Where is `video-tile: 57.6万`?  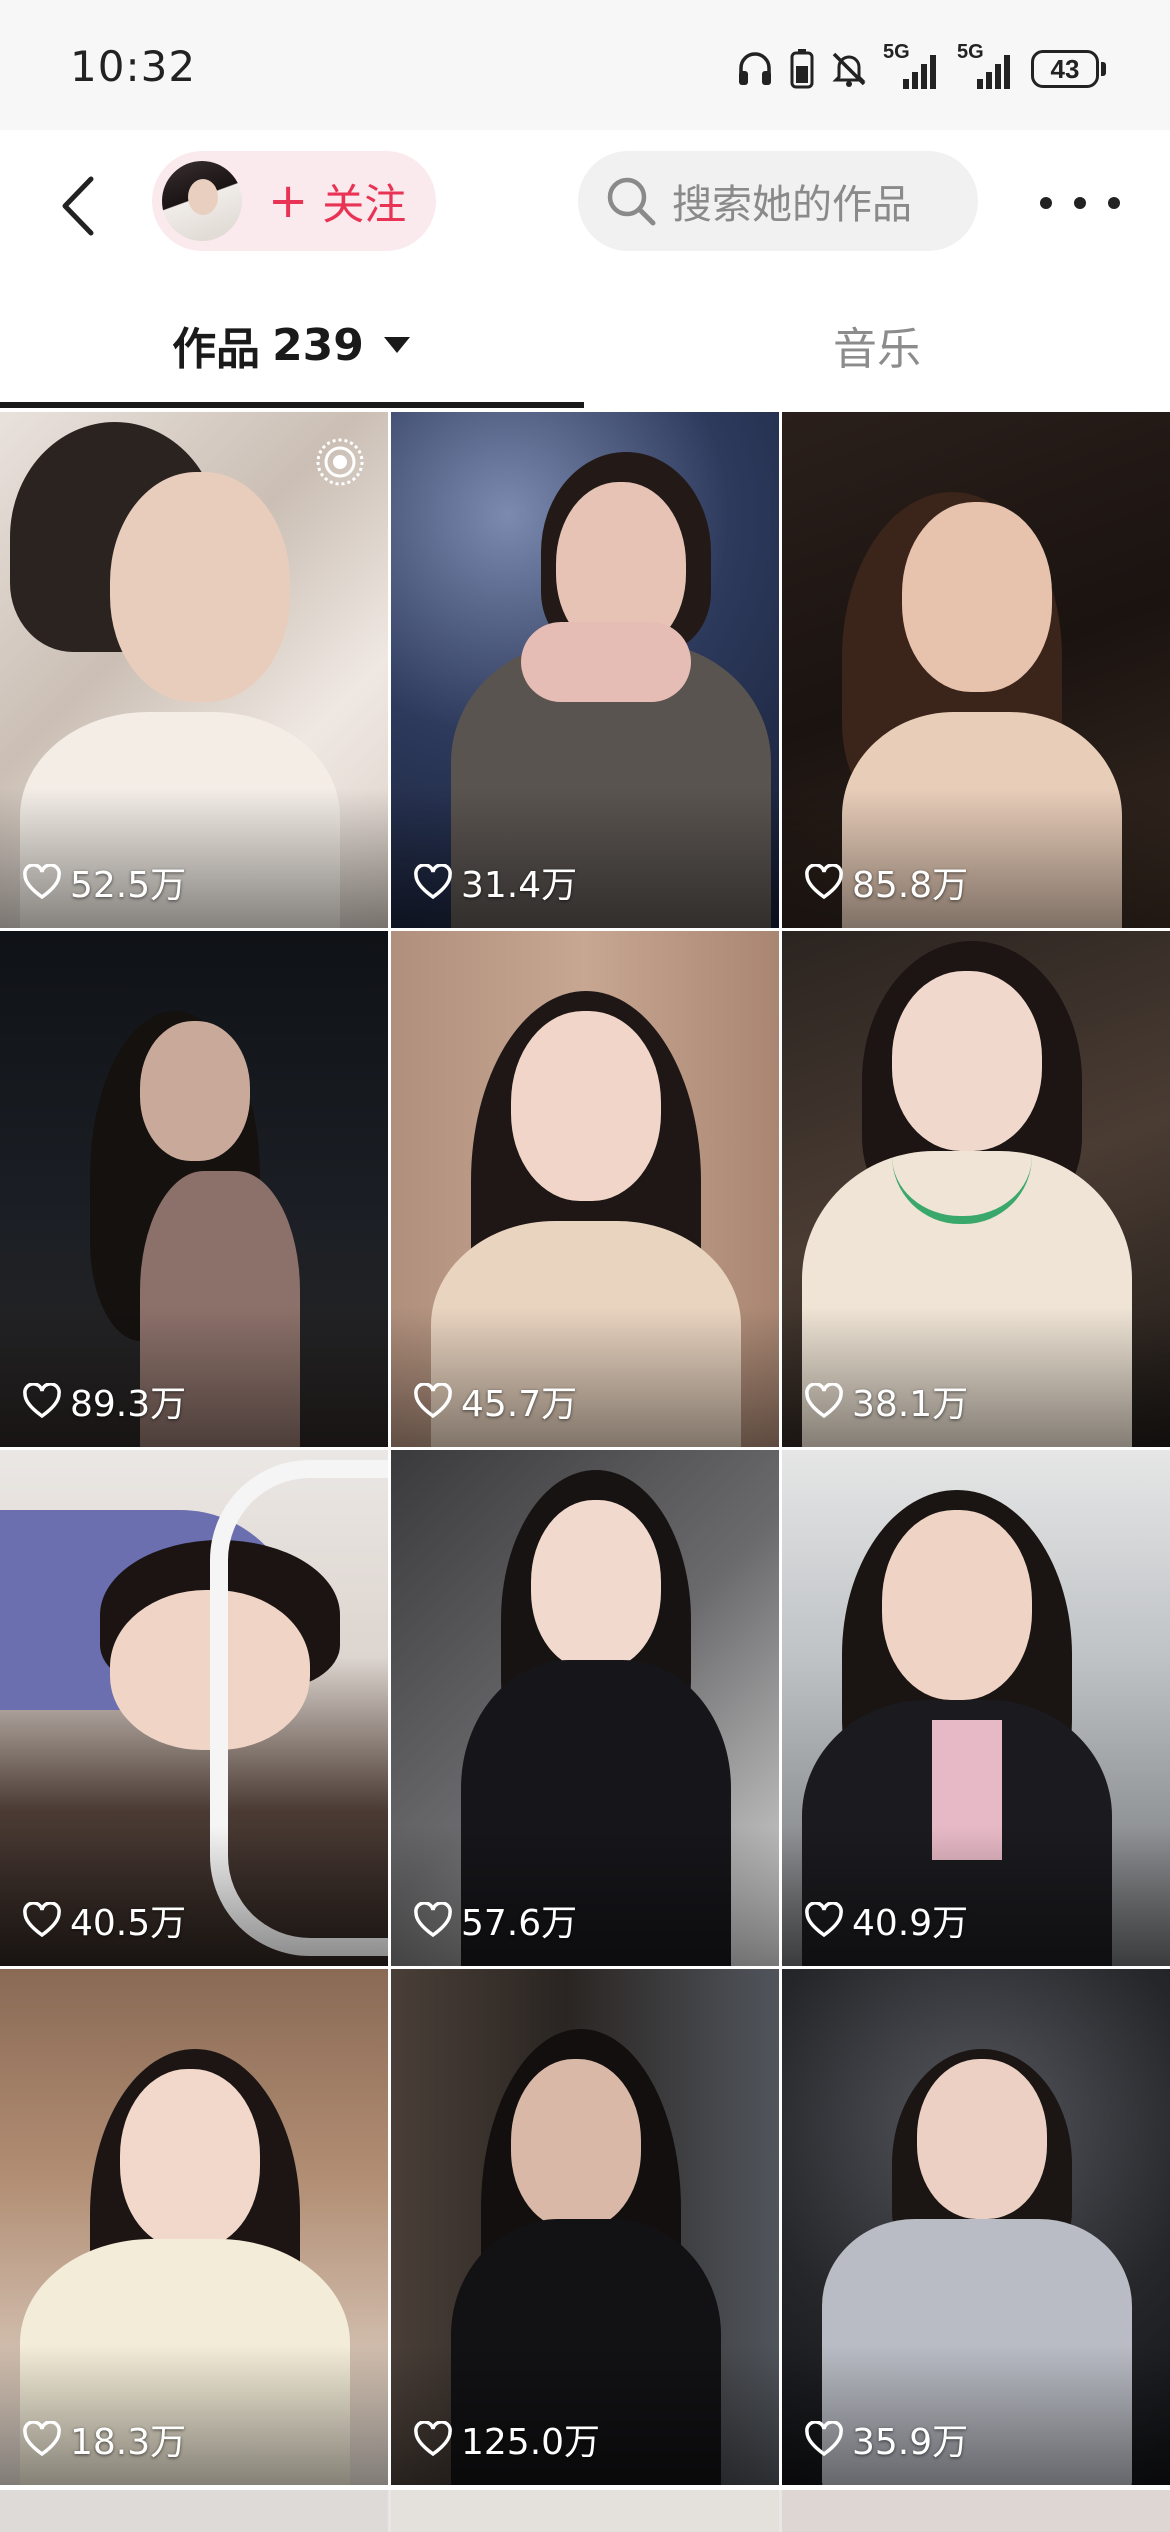
video-tile: 57.6万 is located at coordinates (585, 1708).